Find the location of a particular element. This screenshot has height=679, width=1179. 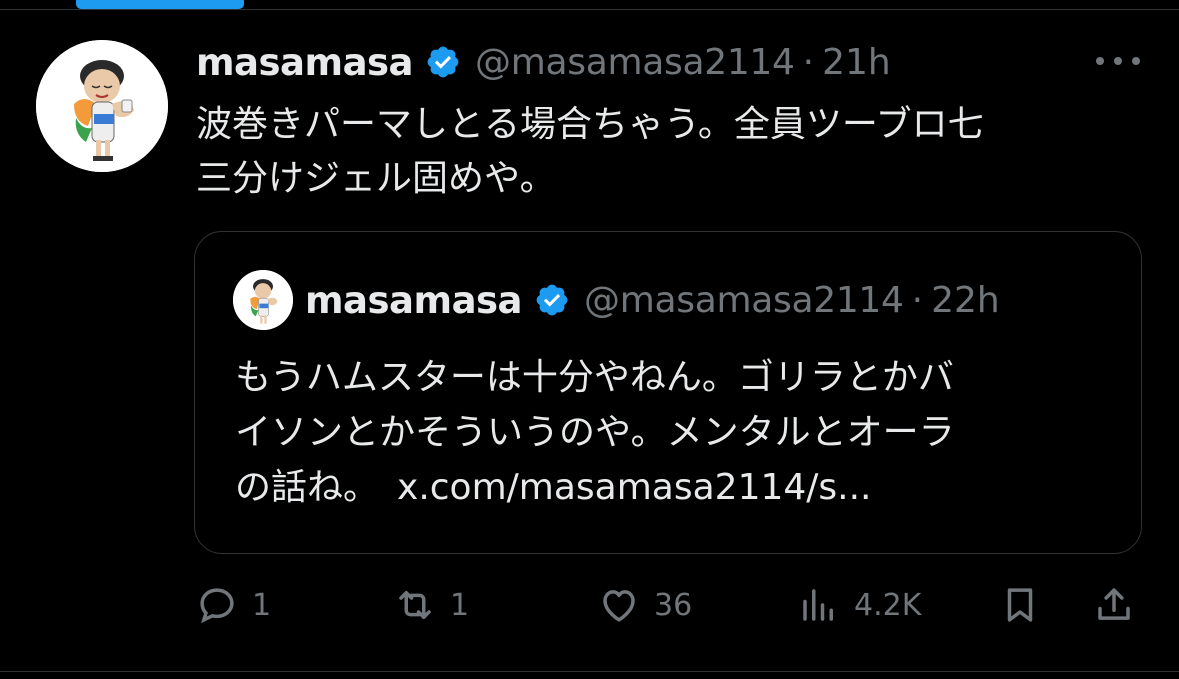

reply-icon is located at coordinates (217, 606).